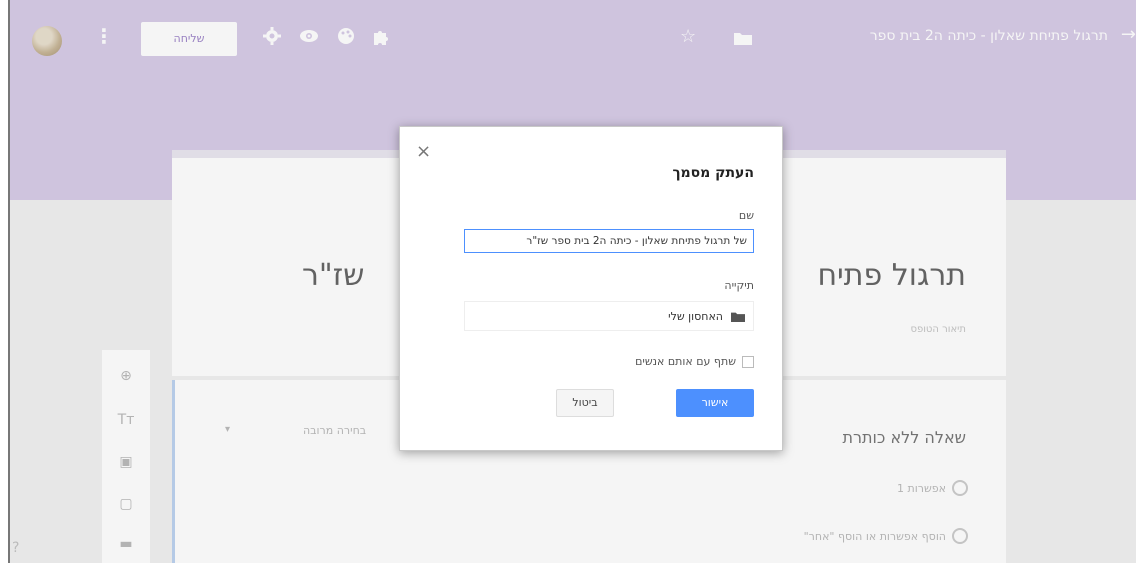  Describe the element at coordinates (585, 403) in the screenshot. I see `cancel-button: ביטול` at that location.